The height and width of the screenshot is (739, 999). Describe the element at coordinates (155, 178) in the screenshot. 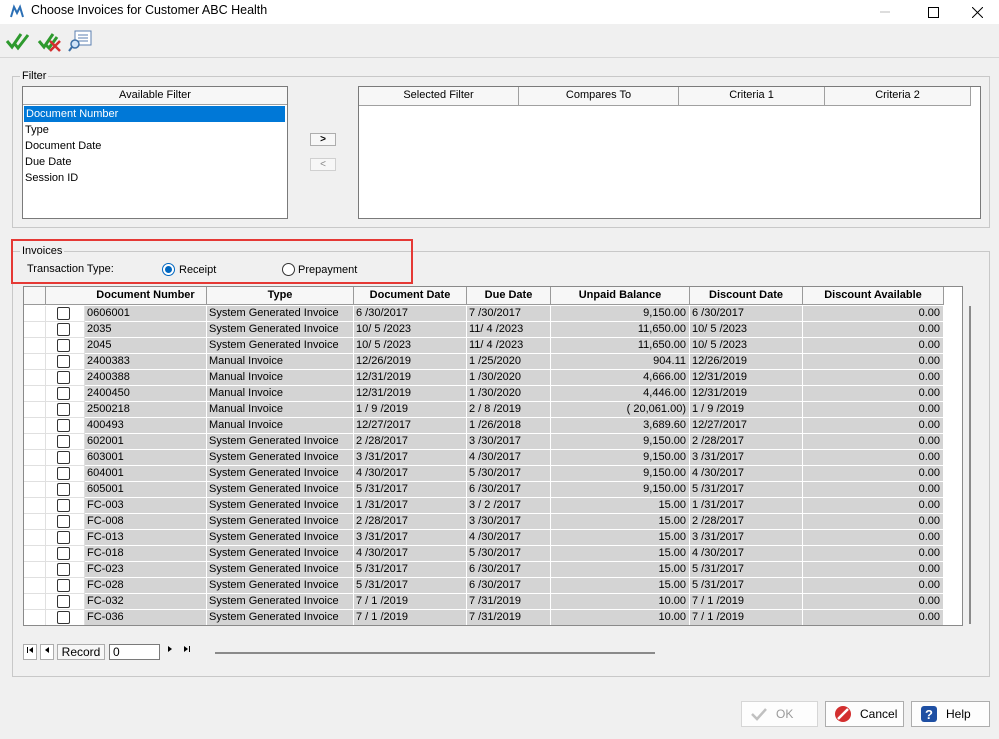

I see `filter-item-session-id: Session ID` at that location.